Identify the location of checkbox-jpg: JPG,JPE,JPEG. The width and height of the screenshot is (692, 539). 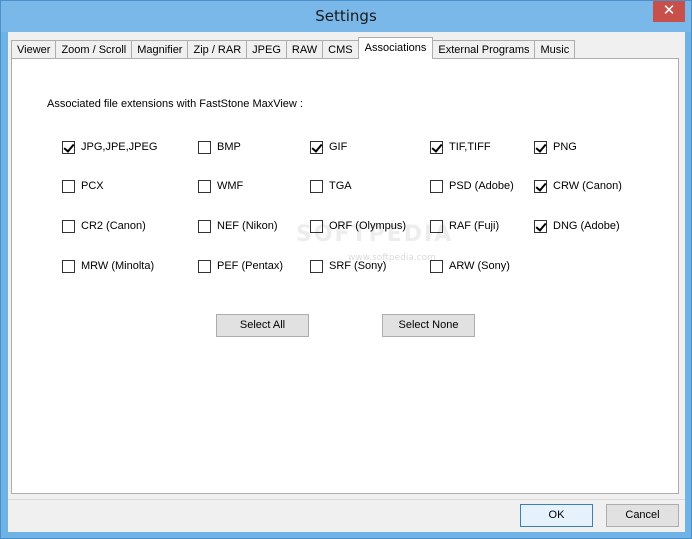
(109, 147).